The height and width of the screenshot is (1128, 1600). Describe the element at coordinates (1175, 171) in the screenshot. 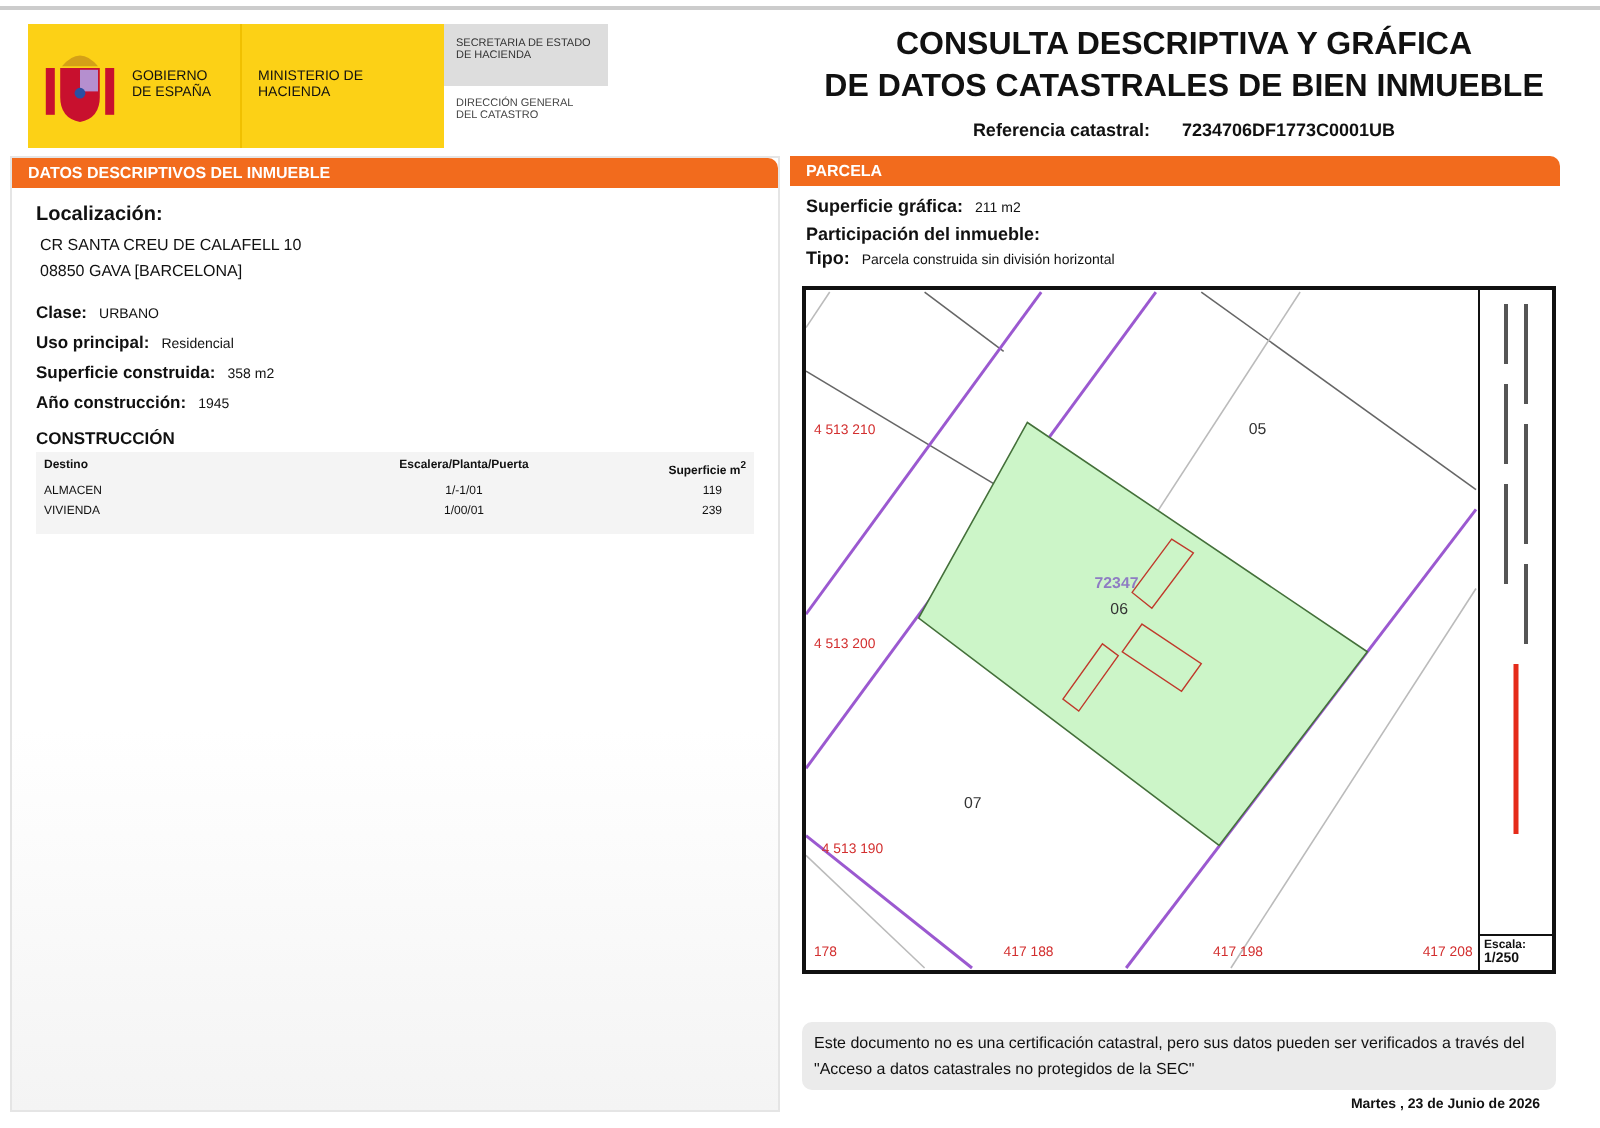

I see `section-header: PARCELA` at that location.